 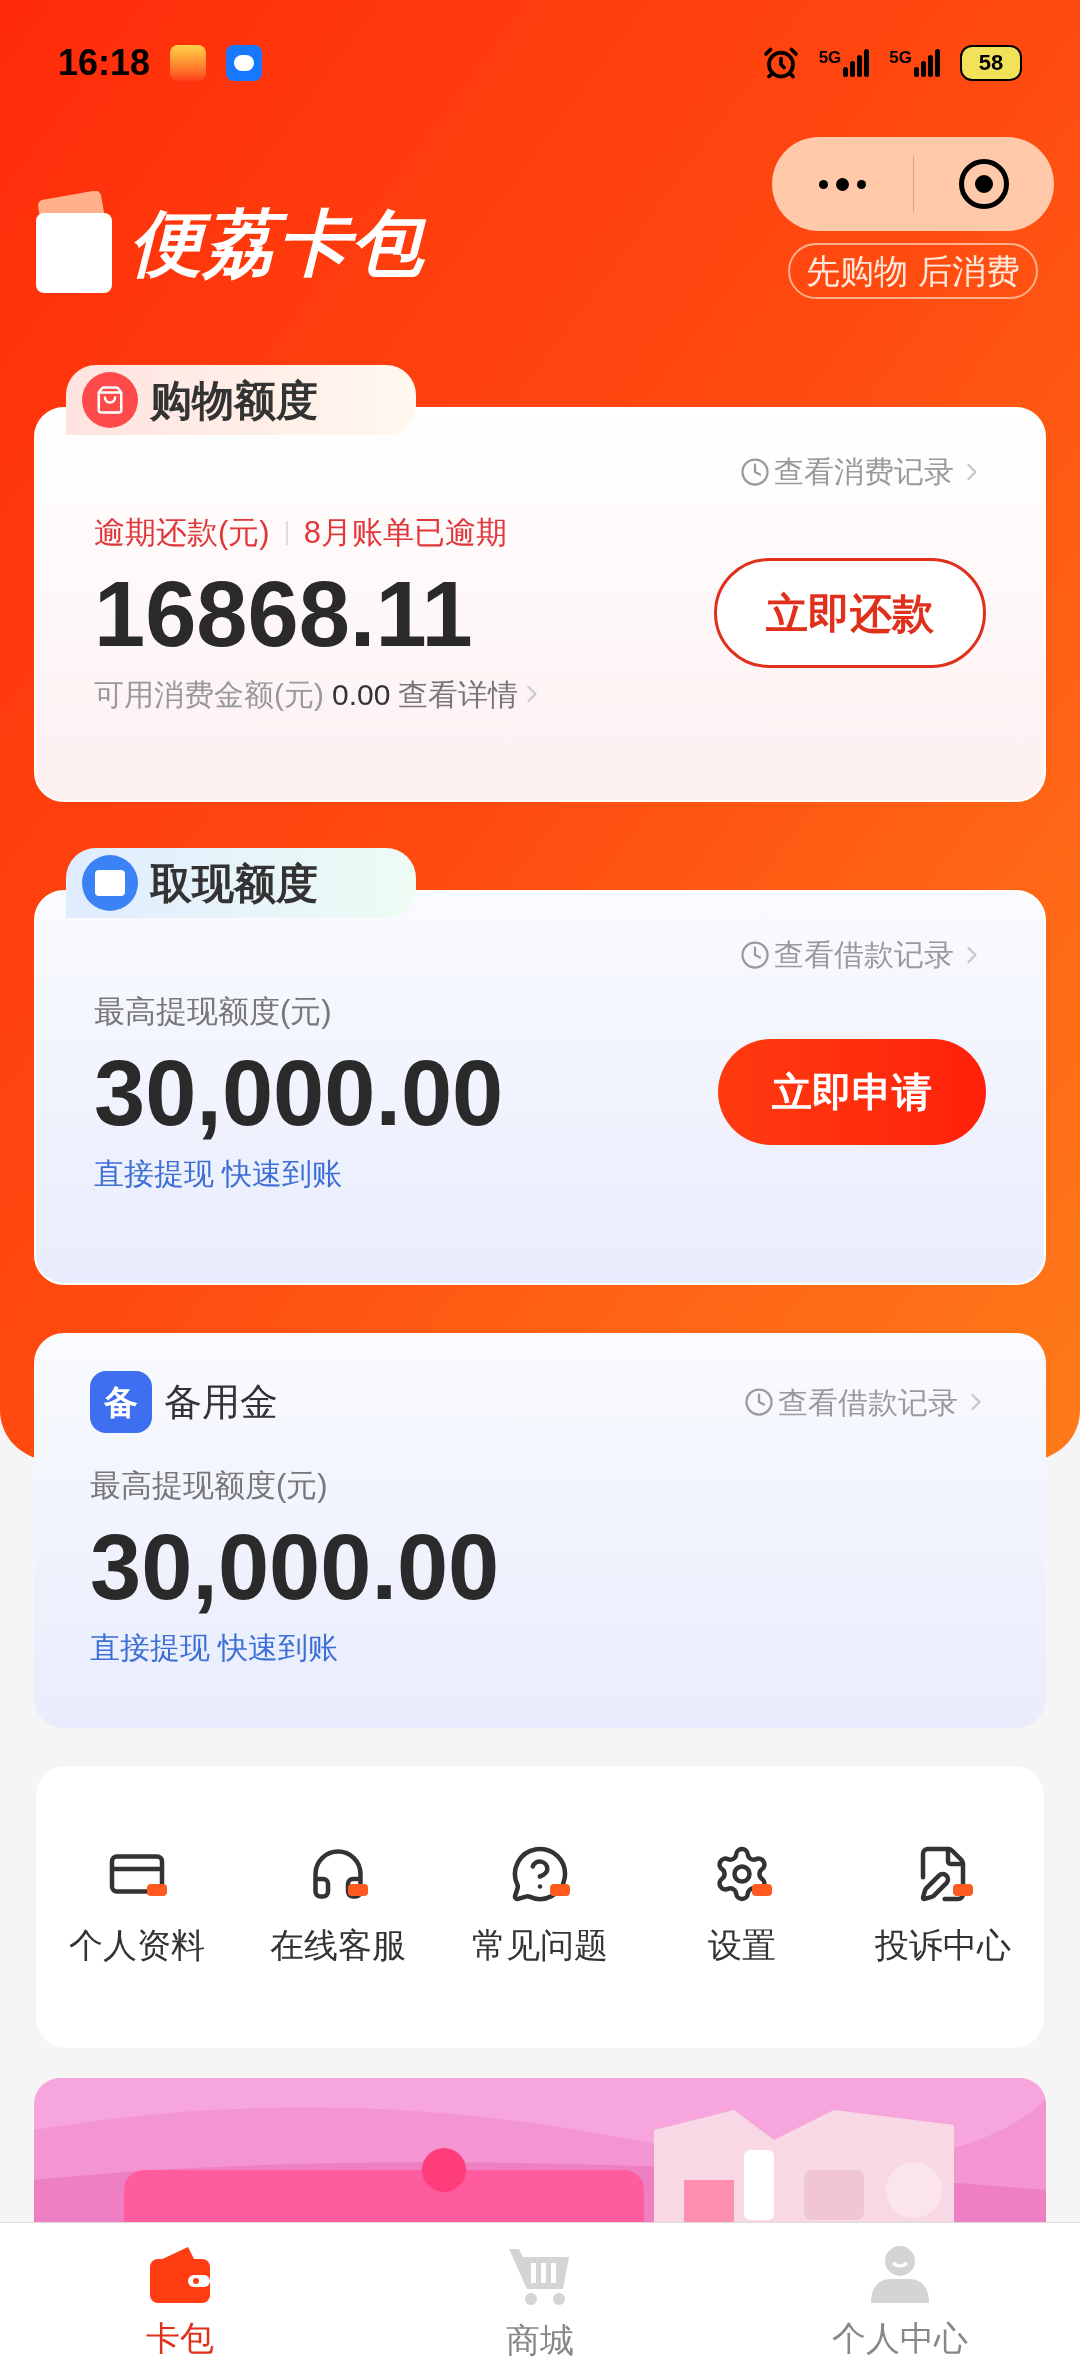 What do you see at coordinates (943, 1907) in the screenshot?
I see `menu-item: 投诉中心` at bounding box center [943, 1907].